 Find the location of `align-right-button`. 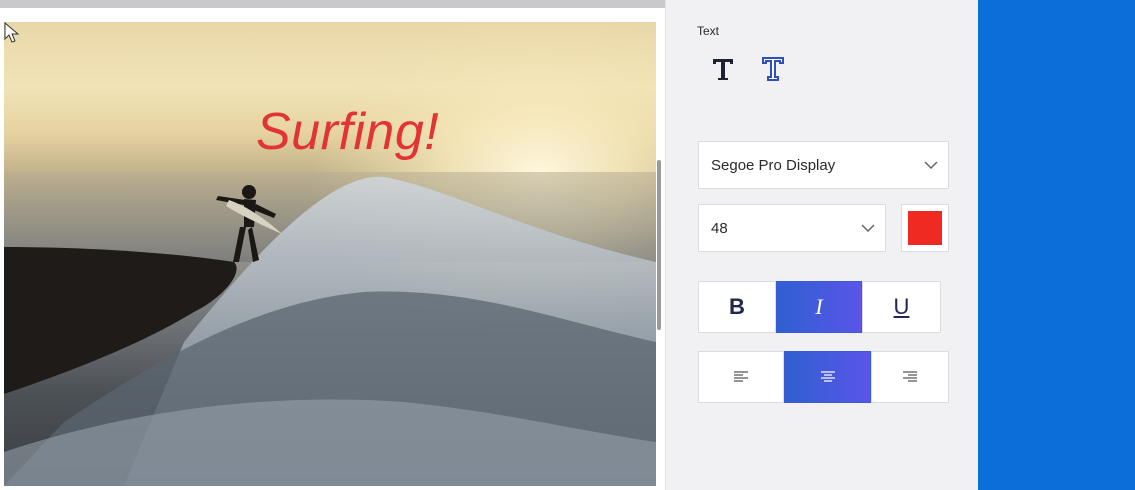

align-right-button is located at coordinates (910, 377).